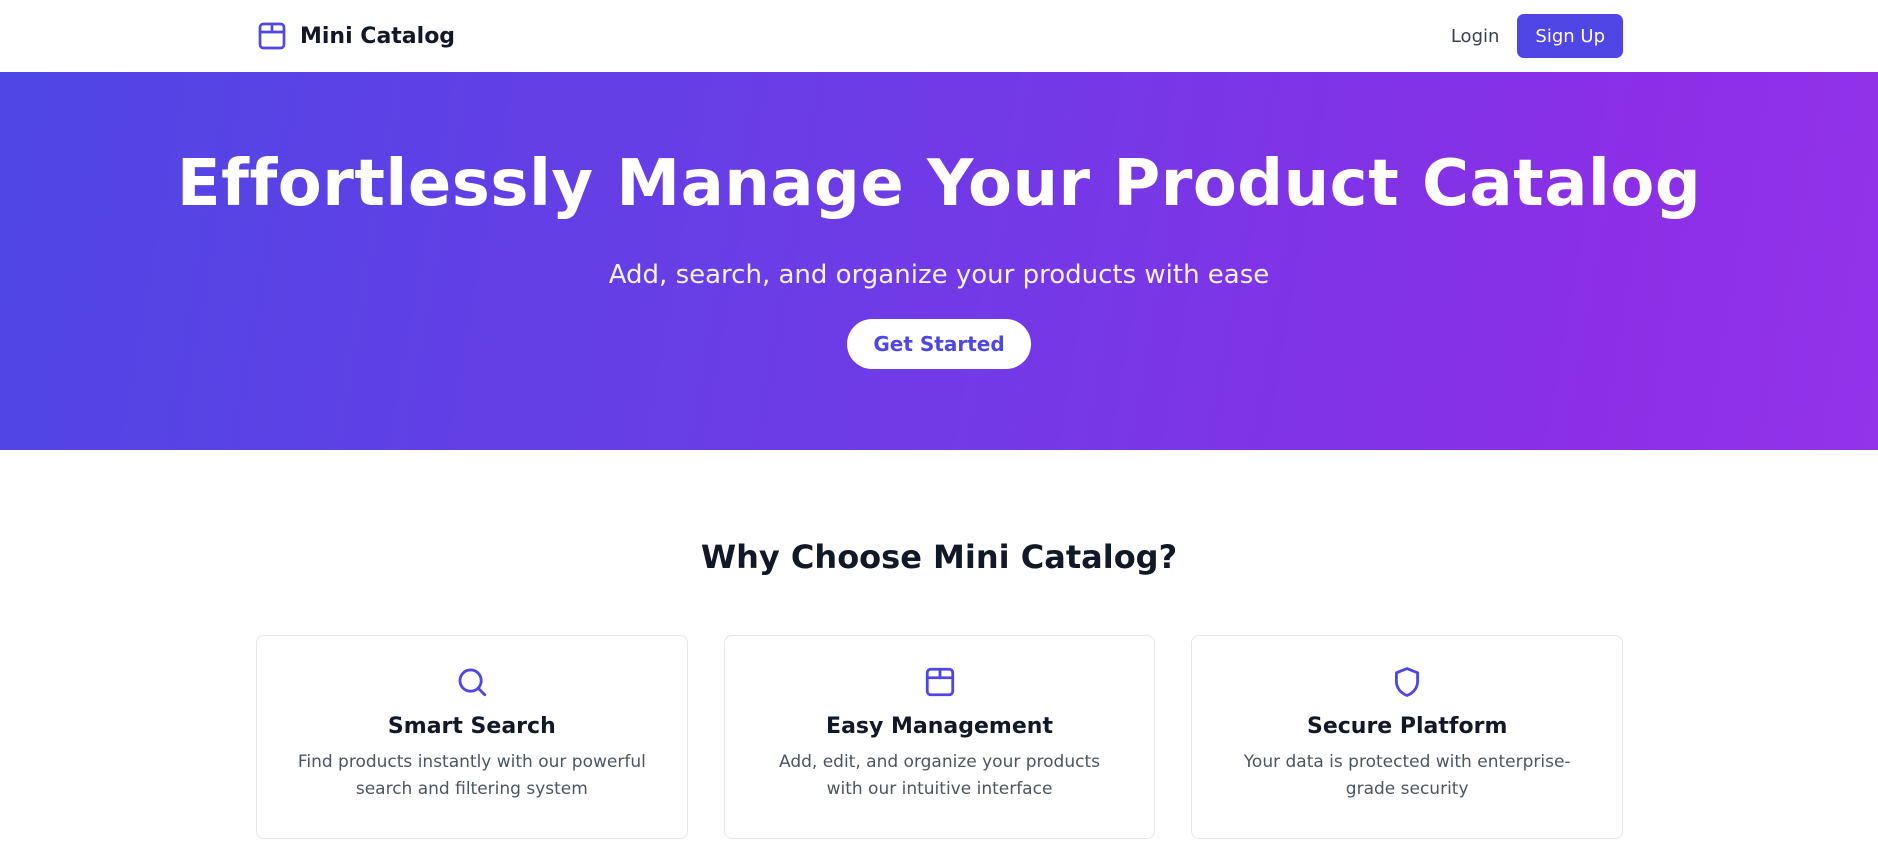  What do you see at coordinates (378, 36) in the screenshot?
I see `brand-name: Mini Catalog` at bounding box center [378, 36].